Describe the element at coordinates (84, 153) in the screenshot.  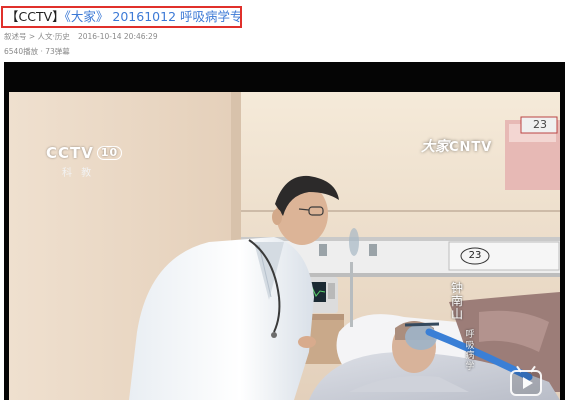
I see `cctv10-logo: CCTV 10` at that location.